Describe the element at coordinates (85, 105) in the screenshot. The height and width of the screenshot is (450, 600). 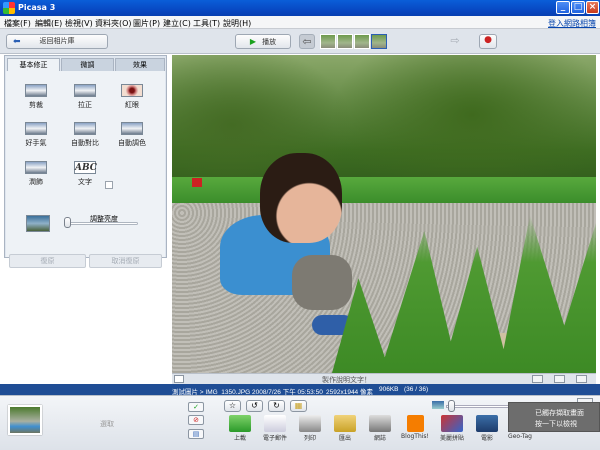
I see `straighten-label: 拉正` at that location.